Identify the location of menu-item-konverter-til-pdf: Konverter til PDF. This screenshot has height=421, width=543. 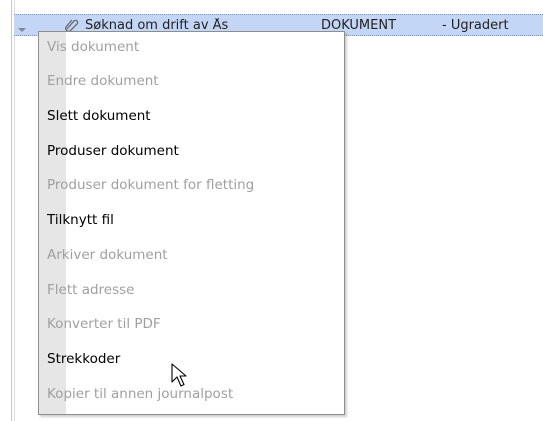
(104, 324).